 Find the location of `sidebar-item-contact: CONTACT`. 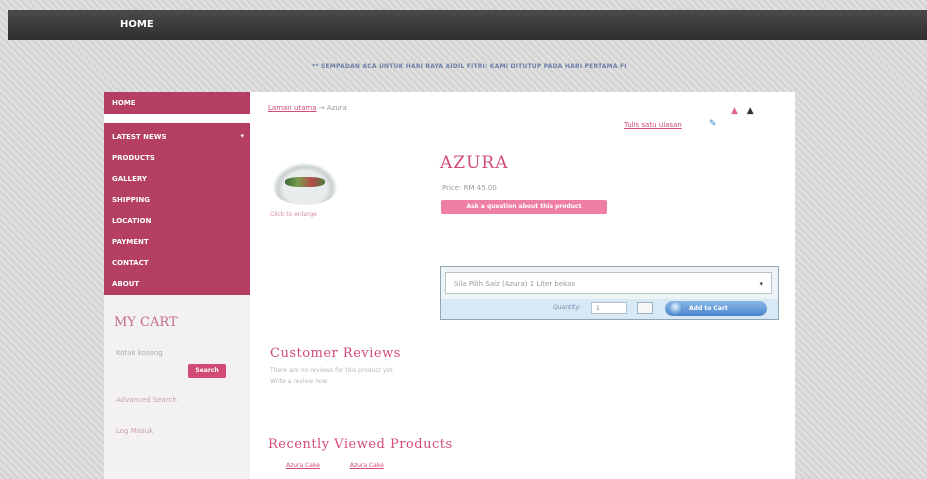

sidebar-item-contact: CONTACT is located at coordinates (130, 263).